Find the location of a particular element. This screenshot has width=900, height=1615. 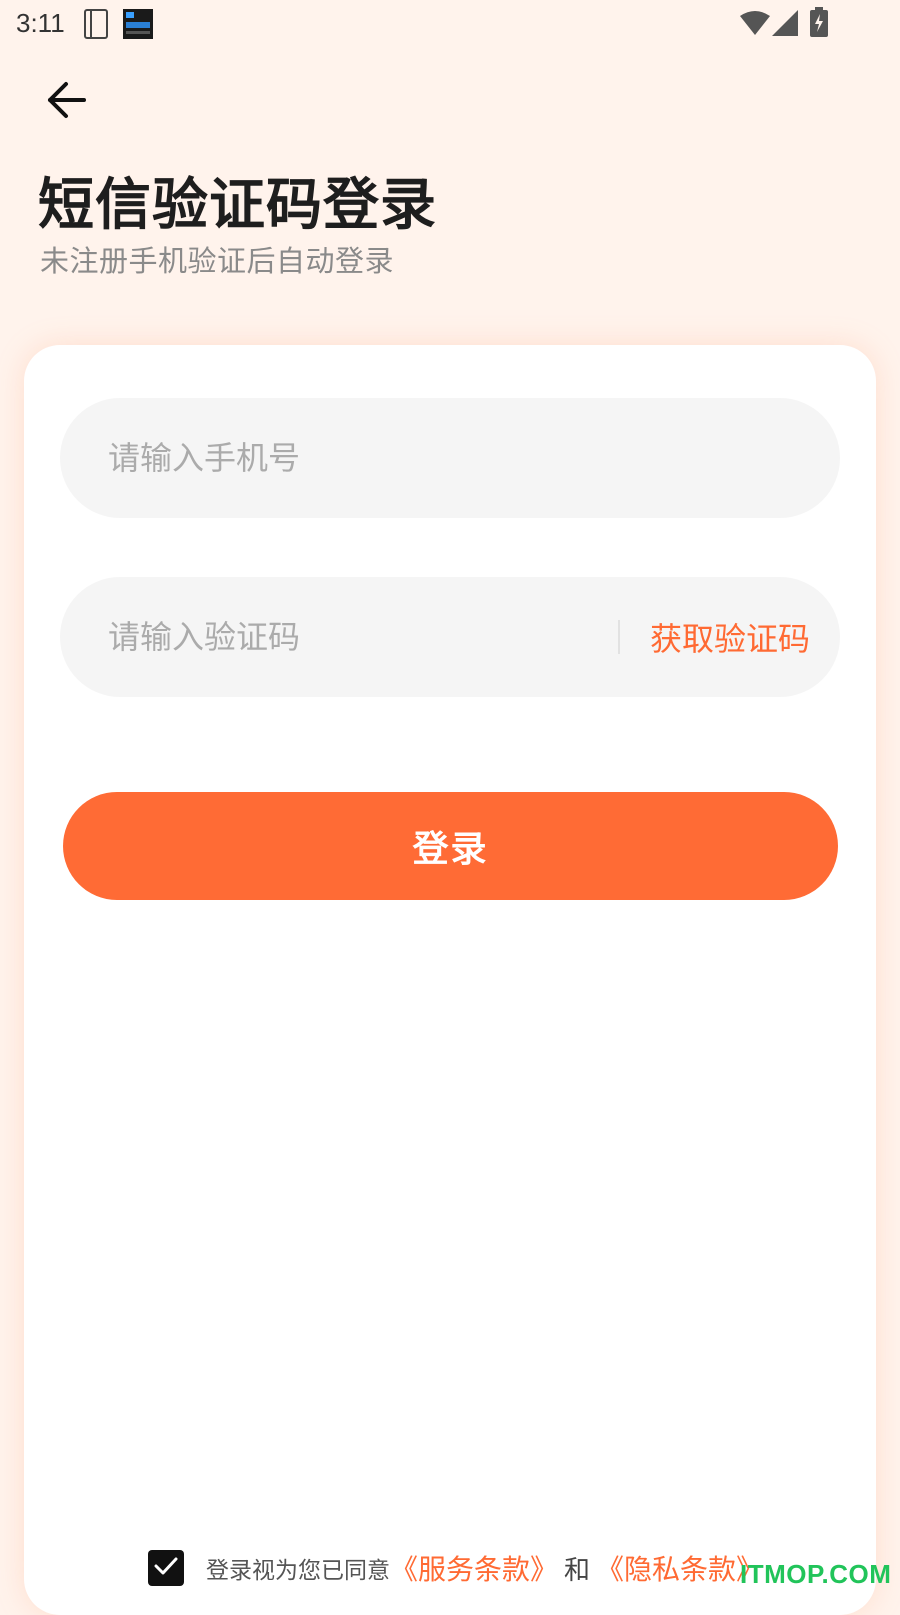

status-time: 3:11 is located at coordinates (40, 23).